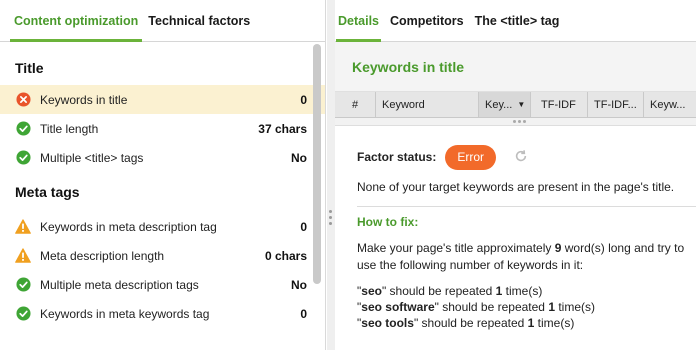 The height and width of the screenshot is (350, 696). Describe the element at coordinates (102, 255) in the screenshot. I see `factor-label: Meta description length` at that location.